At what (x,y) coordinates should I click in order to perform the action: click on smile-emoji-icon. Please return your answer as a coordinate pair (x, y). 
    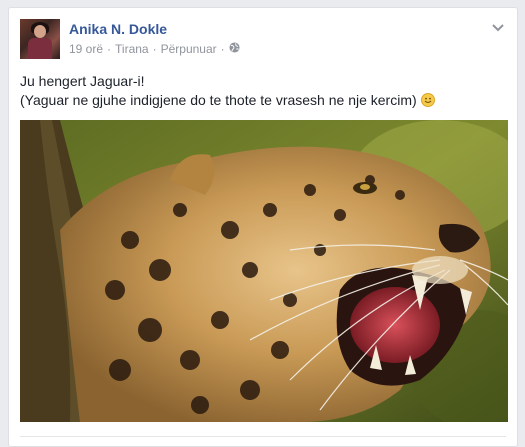
    Looking at the image, I should click on (427, 100).